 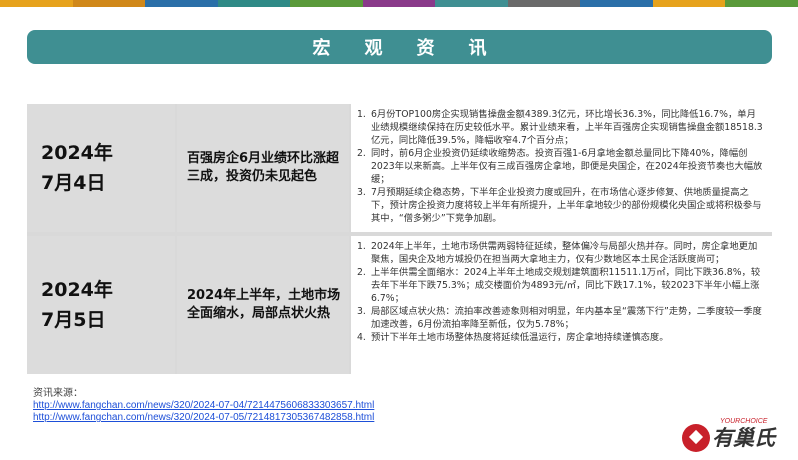 I want to click on date-day: 7月4日, so click(x=73, y=183).